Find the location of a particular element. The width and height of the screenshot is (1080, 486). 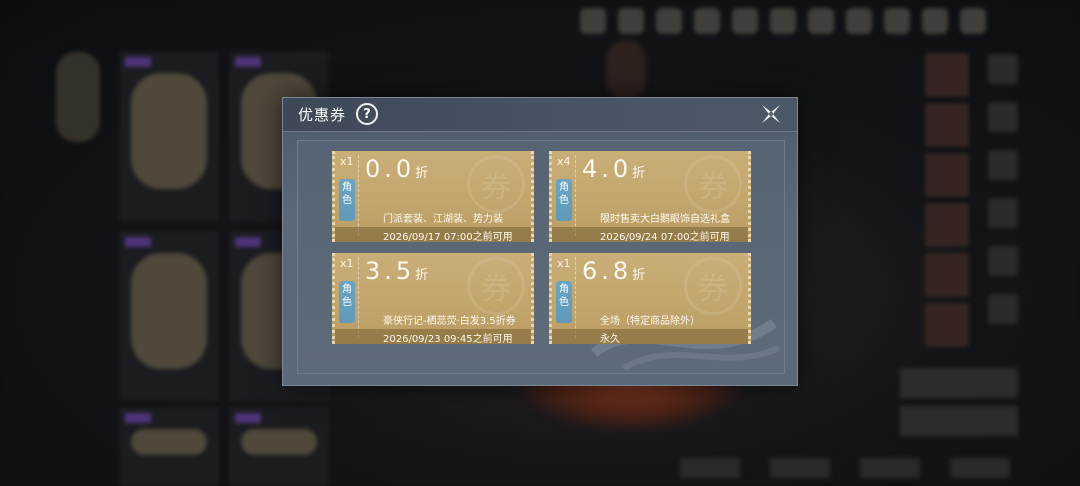

coupon-discount: 6.8折 is located at coordinates (613, 271).